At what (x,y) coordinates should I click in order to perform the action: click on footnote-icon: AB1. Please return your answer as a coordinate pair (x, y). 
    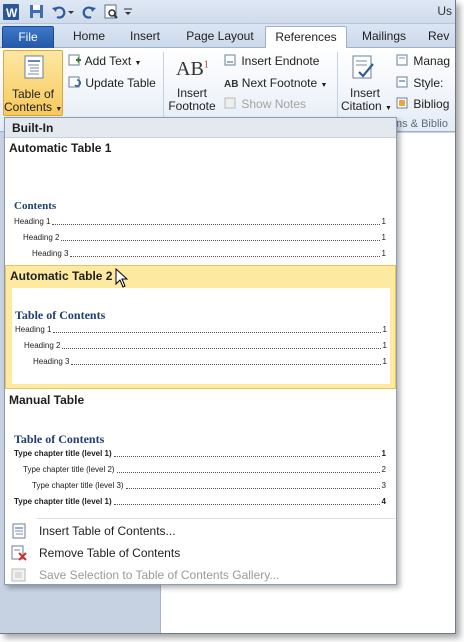
    Looking at the image, I should click on (192, 69).